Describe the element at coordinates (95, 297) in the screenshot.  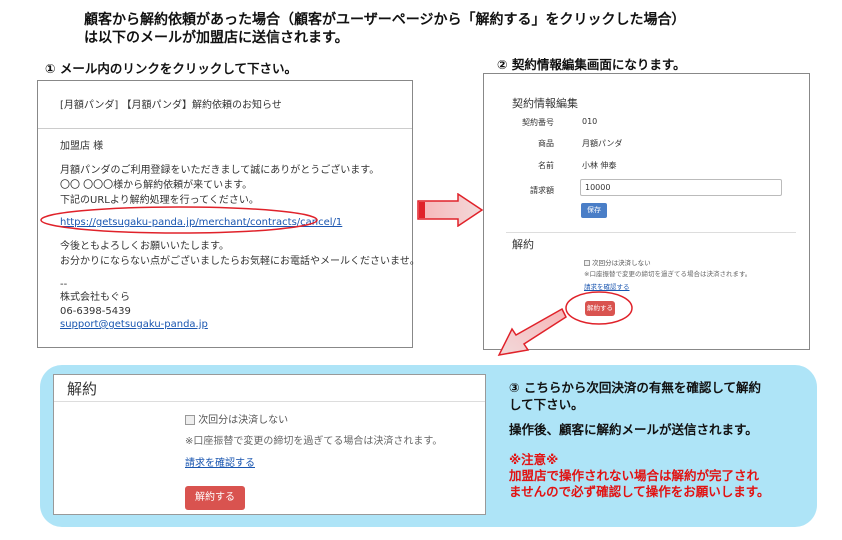
I see `signature-company: 株式会社もぐら` at that location.